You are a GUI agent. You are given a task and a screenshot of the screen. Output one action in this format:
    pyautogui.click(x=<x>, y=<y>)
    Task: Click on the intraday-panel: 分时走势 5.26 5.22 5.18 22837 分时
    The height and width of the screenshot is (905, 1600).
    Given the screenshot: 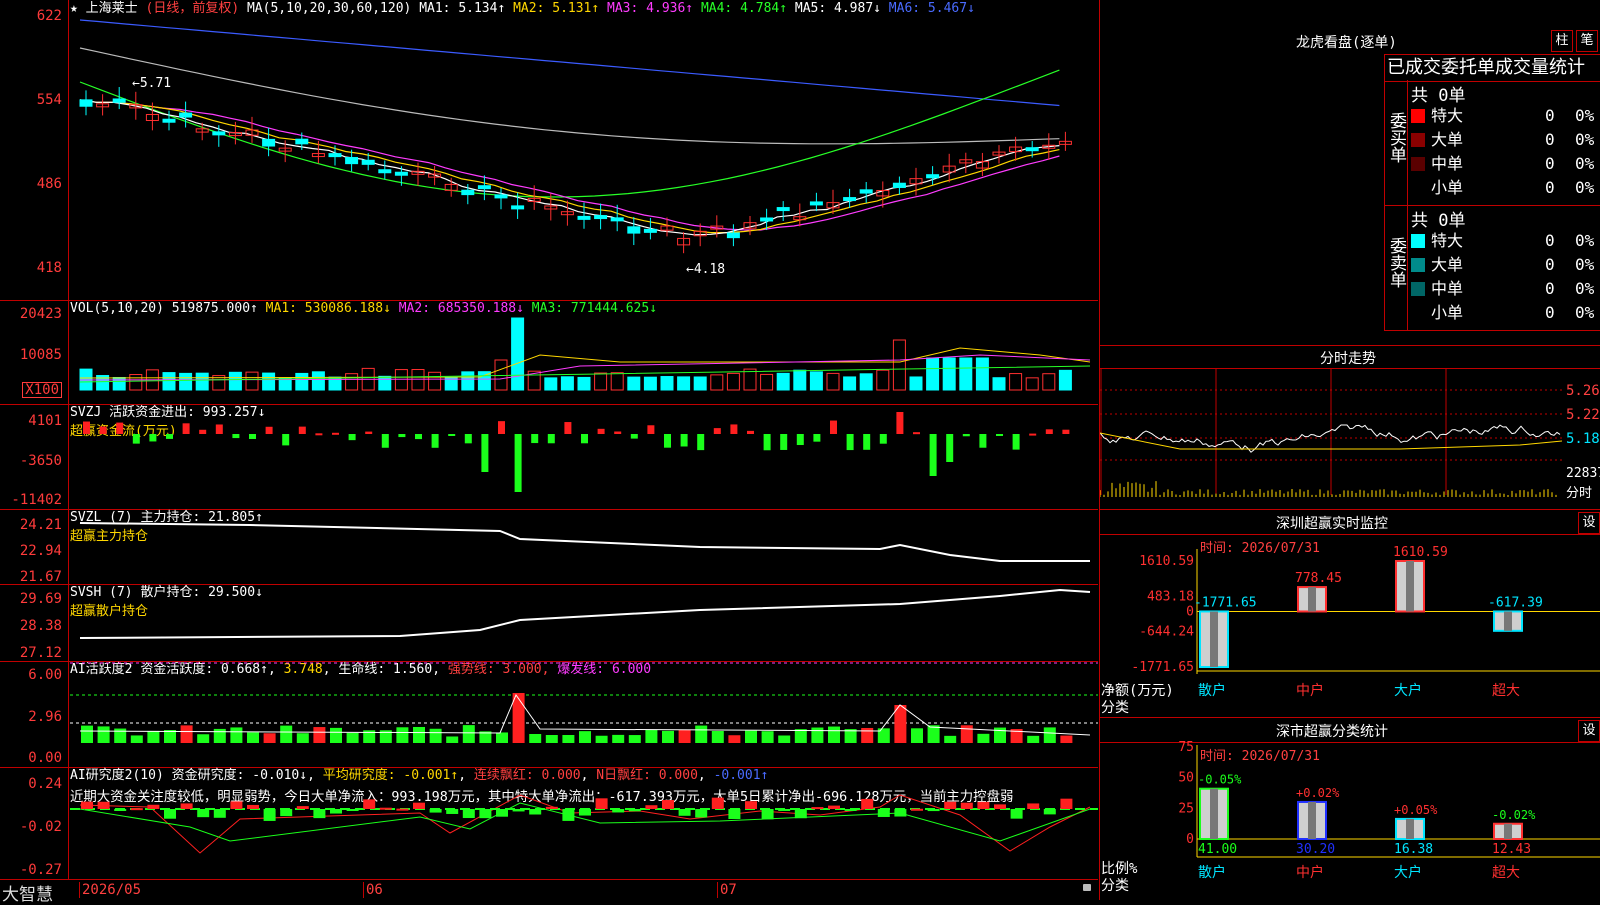 What is the action you would take?
    pyautogui.click(x=1349, y=427)
    